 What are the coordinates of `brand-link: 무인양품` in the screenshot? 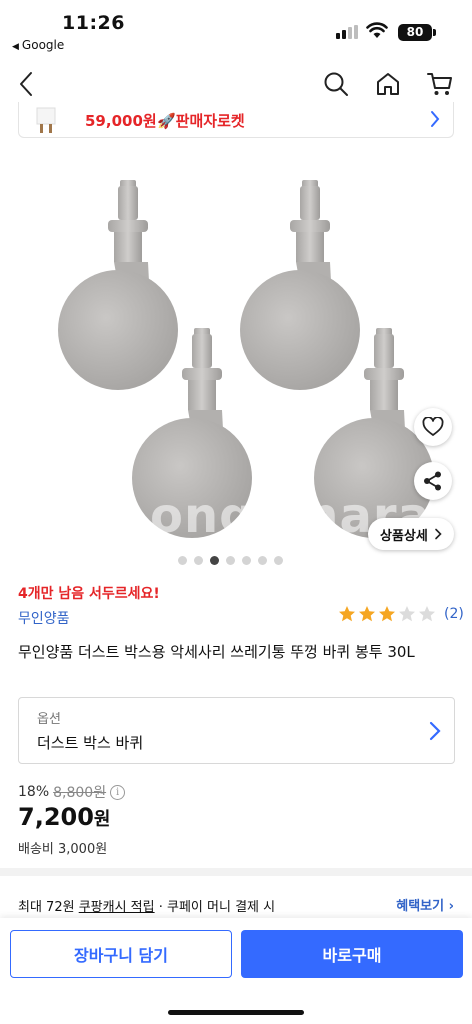 It's located at (44, 618).